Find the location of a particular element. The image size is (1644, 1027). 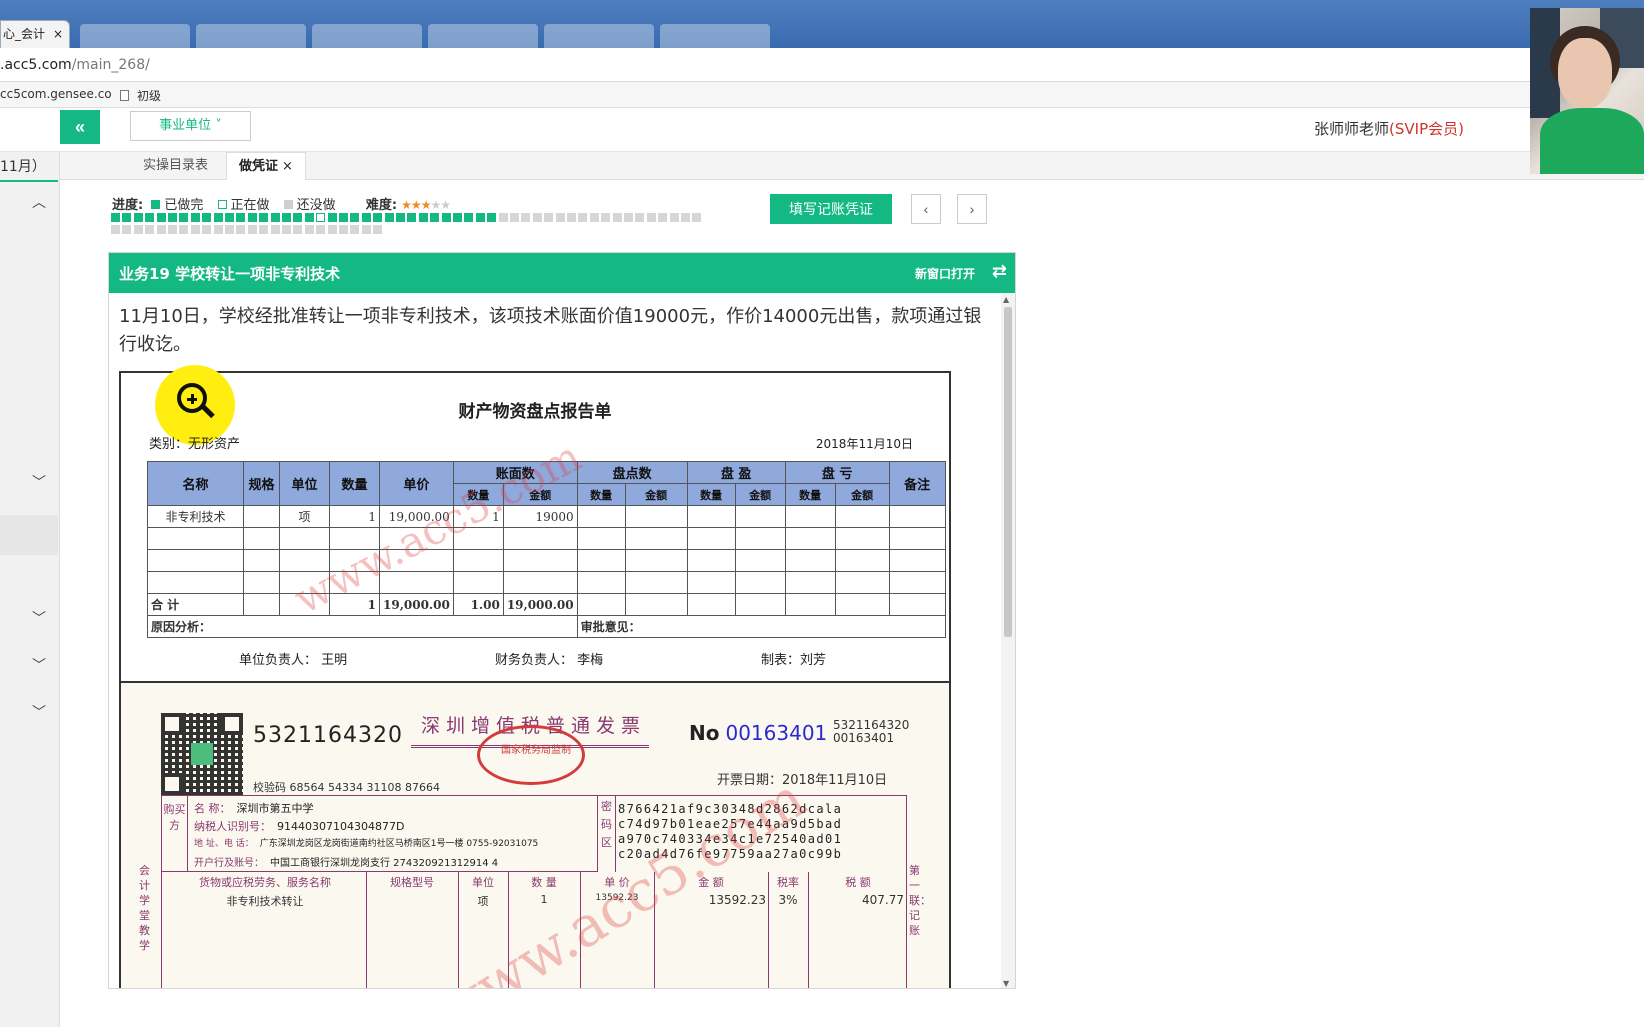

next-task-button: › is located at coordinates (972, 209).